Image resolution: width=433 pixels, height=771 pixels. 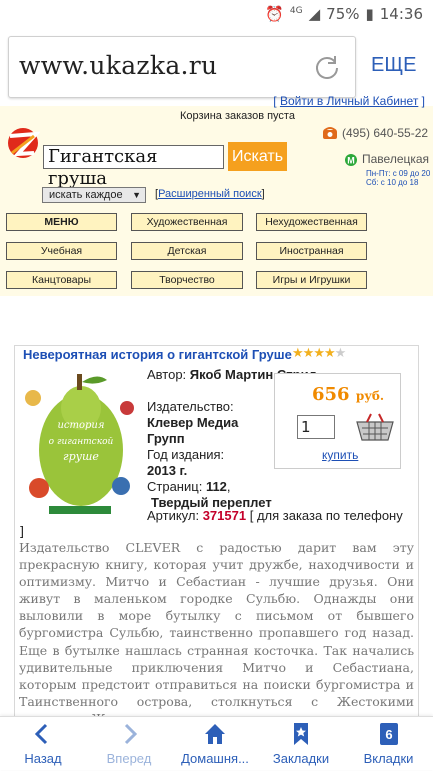 I want to click on cart-status: Корзина заказов пуста, so click(x=237, y=116).